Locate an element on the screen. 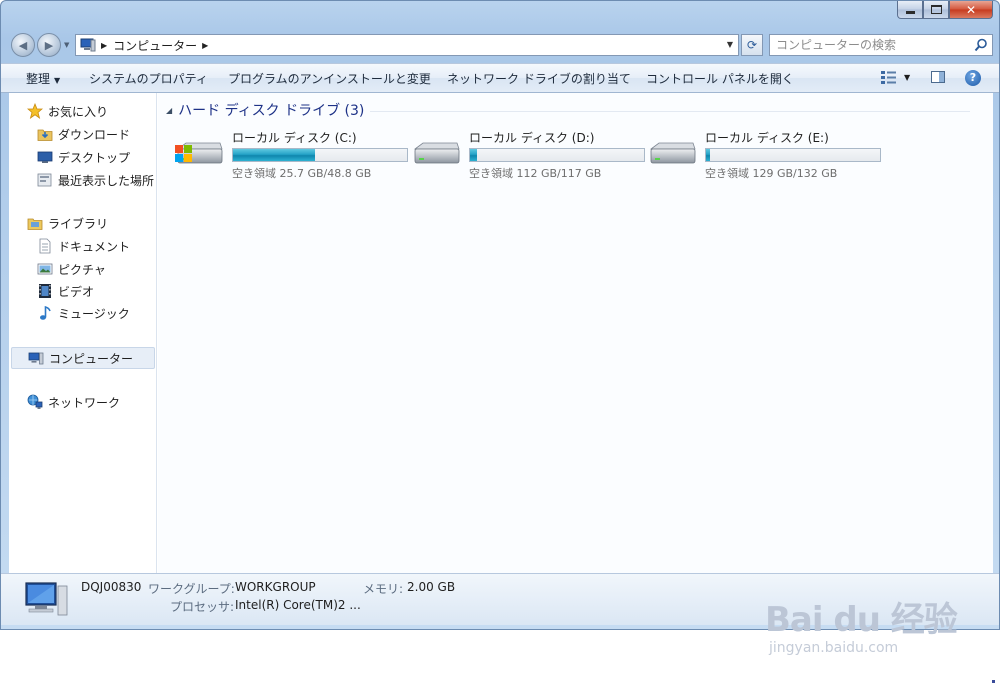 The width and height of the screenshot is (1000, 686). libraries-icon is located at coordinates (35, 224).